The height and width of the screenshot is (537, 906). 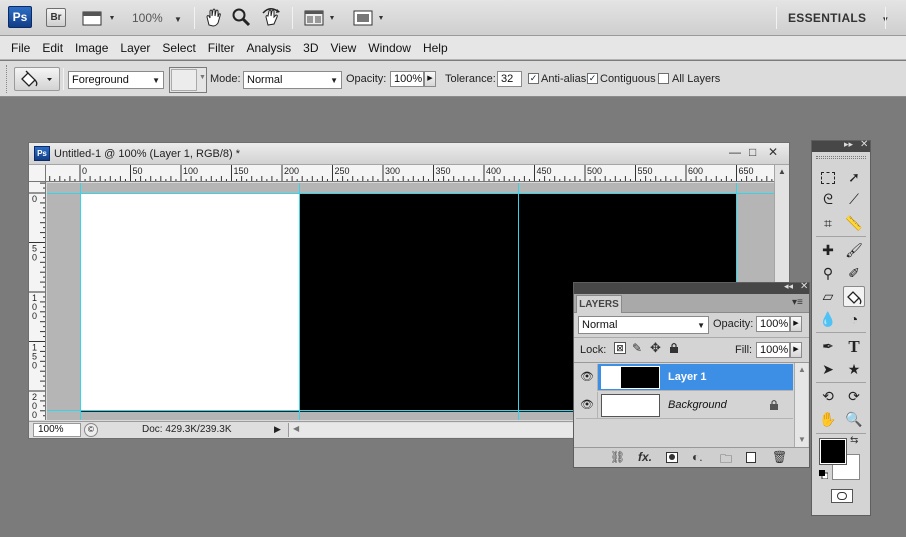 What do you see at coordinates (773, 324) in the screenshot?
I see `layer-opacity-input: 100%` at bounding box center [773, 324].